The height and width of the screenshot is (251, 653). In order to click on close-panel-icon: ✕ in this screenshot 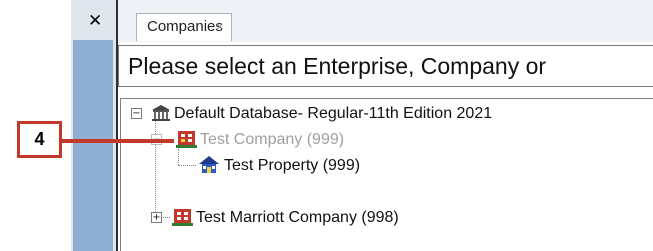, I will do `click(95, 21)`.